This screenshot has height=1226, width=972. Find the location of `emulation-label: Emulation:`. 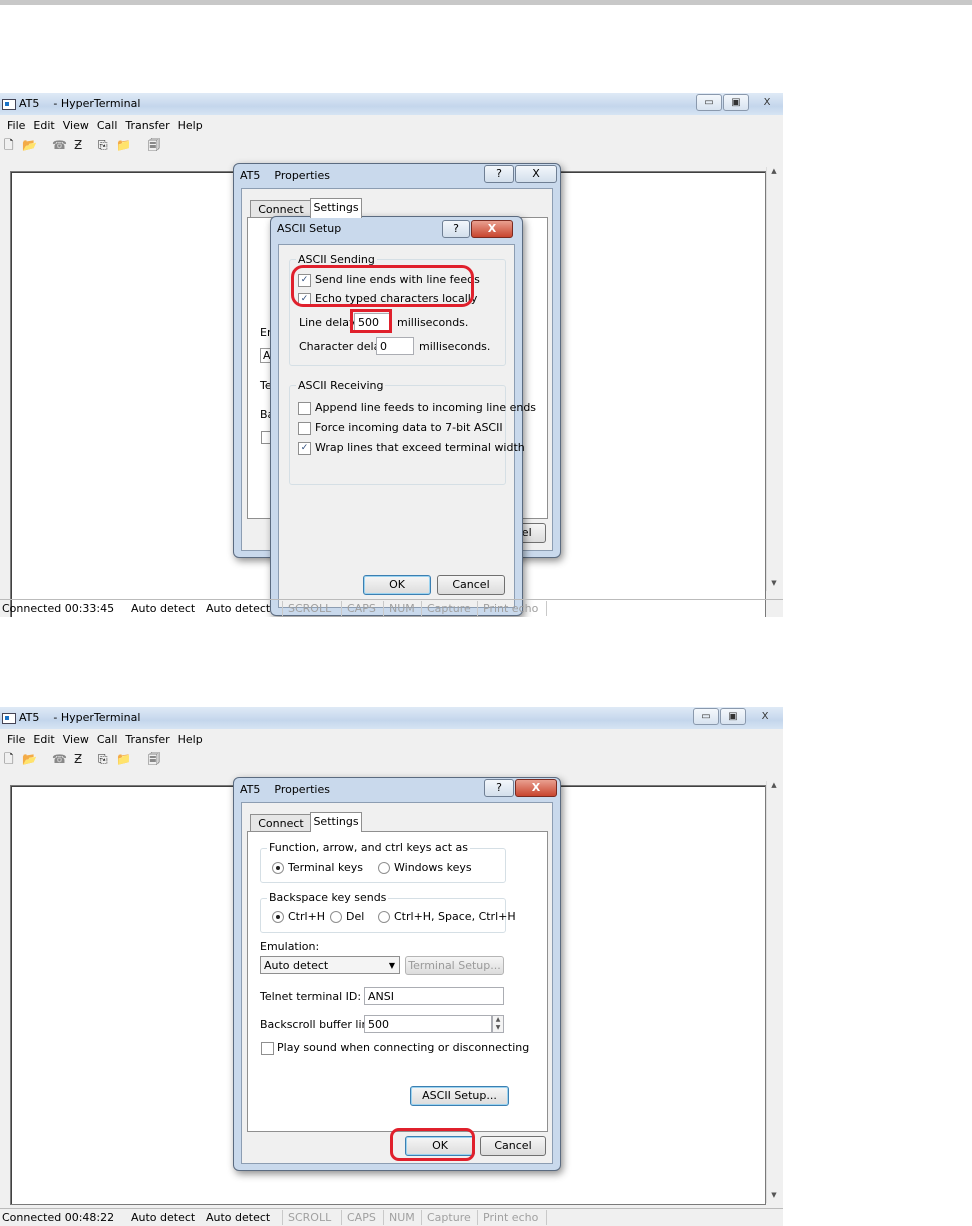

emulation-label: Emulation: is located at coordinates (290, 946).